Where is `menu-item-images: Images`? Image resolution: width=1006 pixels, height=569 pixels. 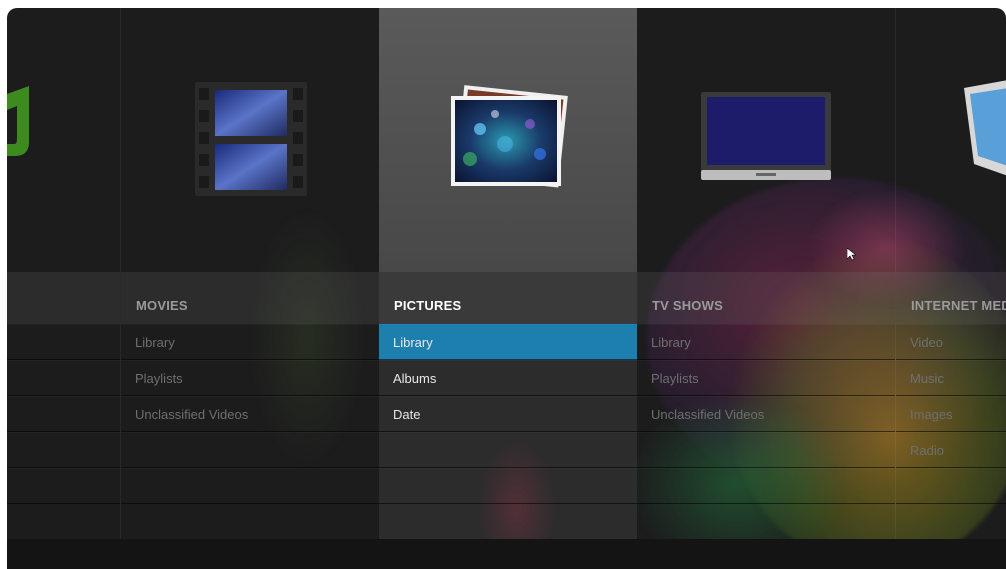
menu-item-images: Images is located at coordinates (951, 414).